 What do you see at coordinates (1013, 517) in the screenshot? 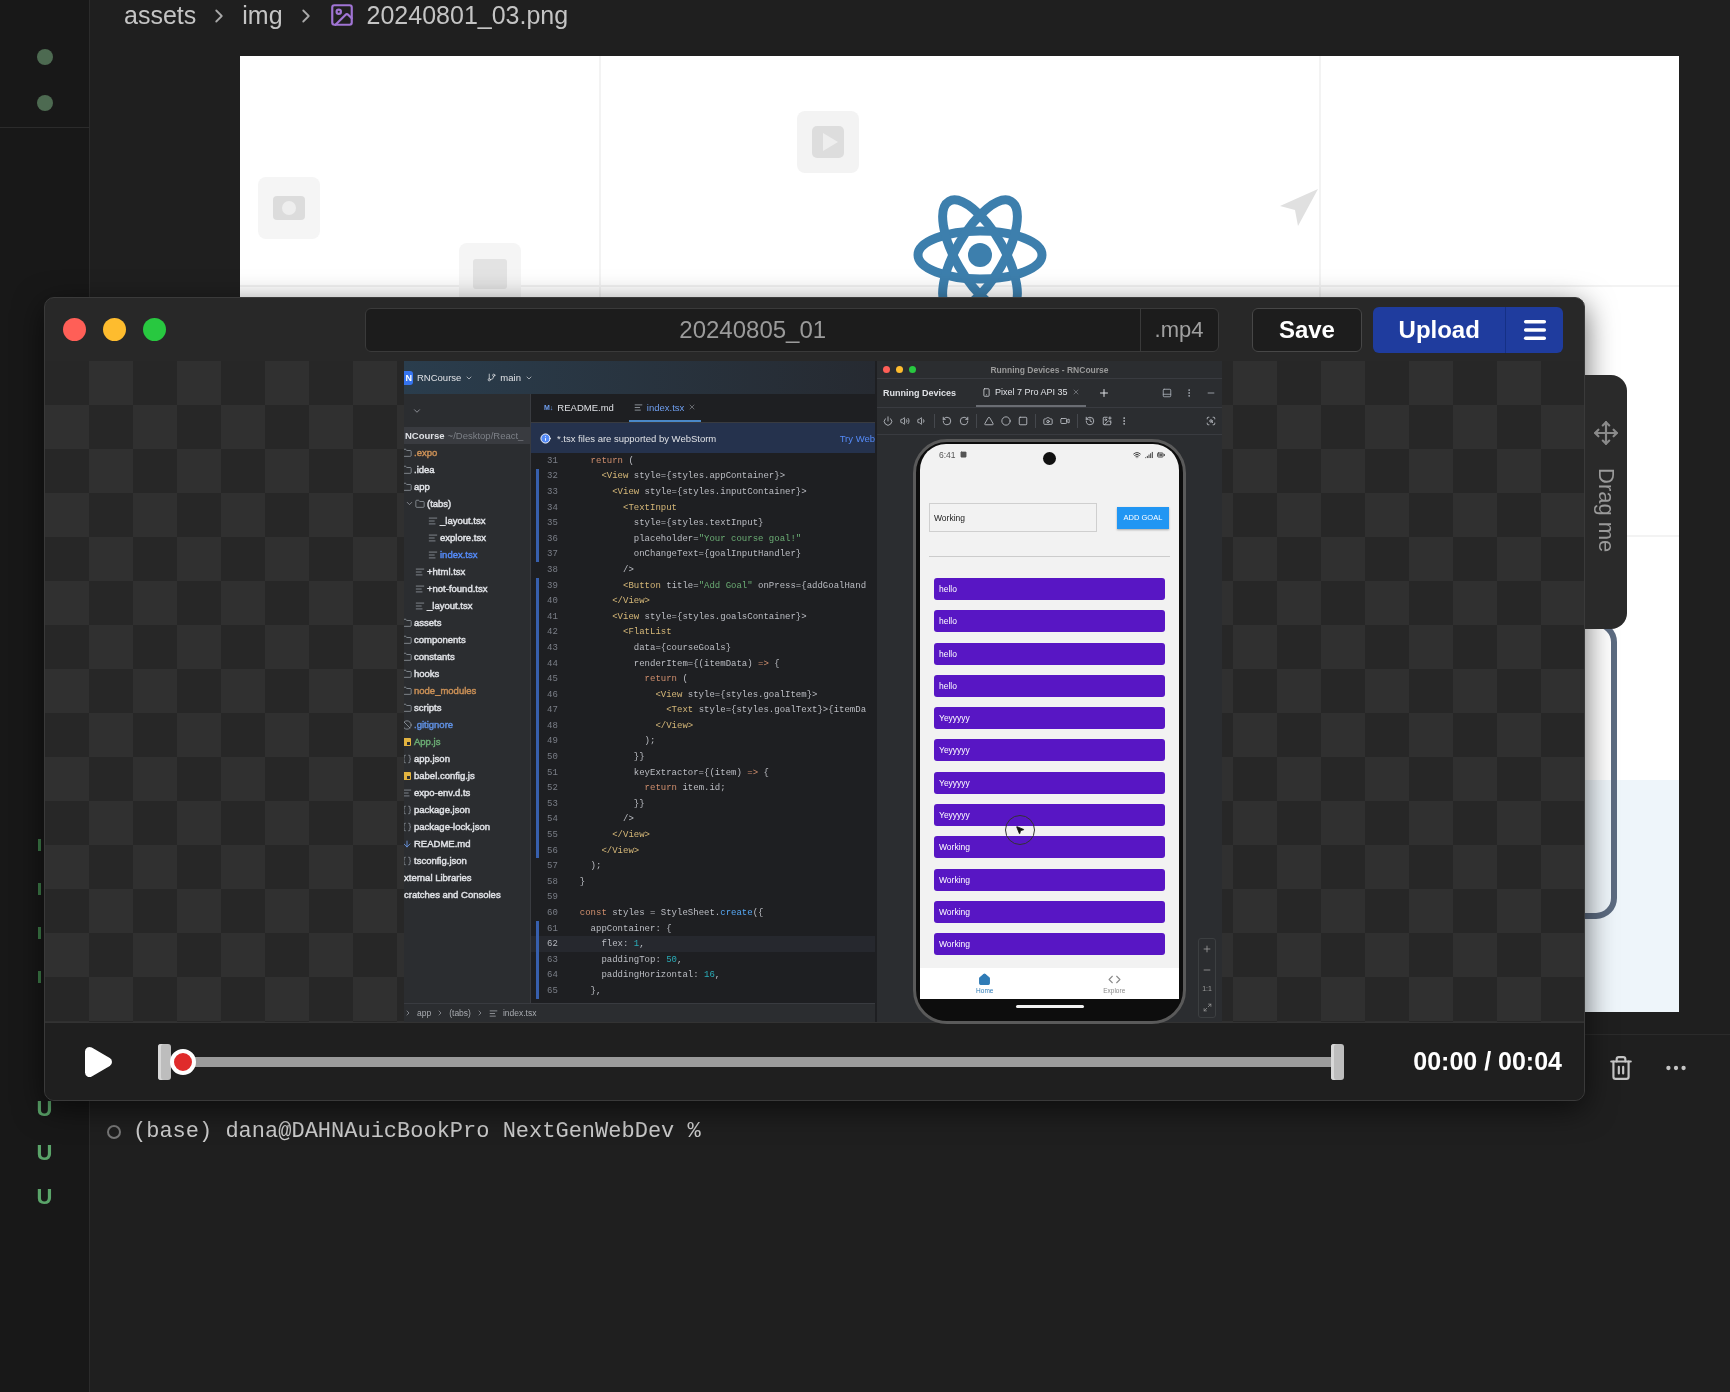
I see `goal-input-field: Working` at bounding box center [1013, 517].